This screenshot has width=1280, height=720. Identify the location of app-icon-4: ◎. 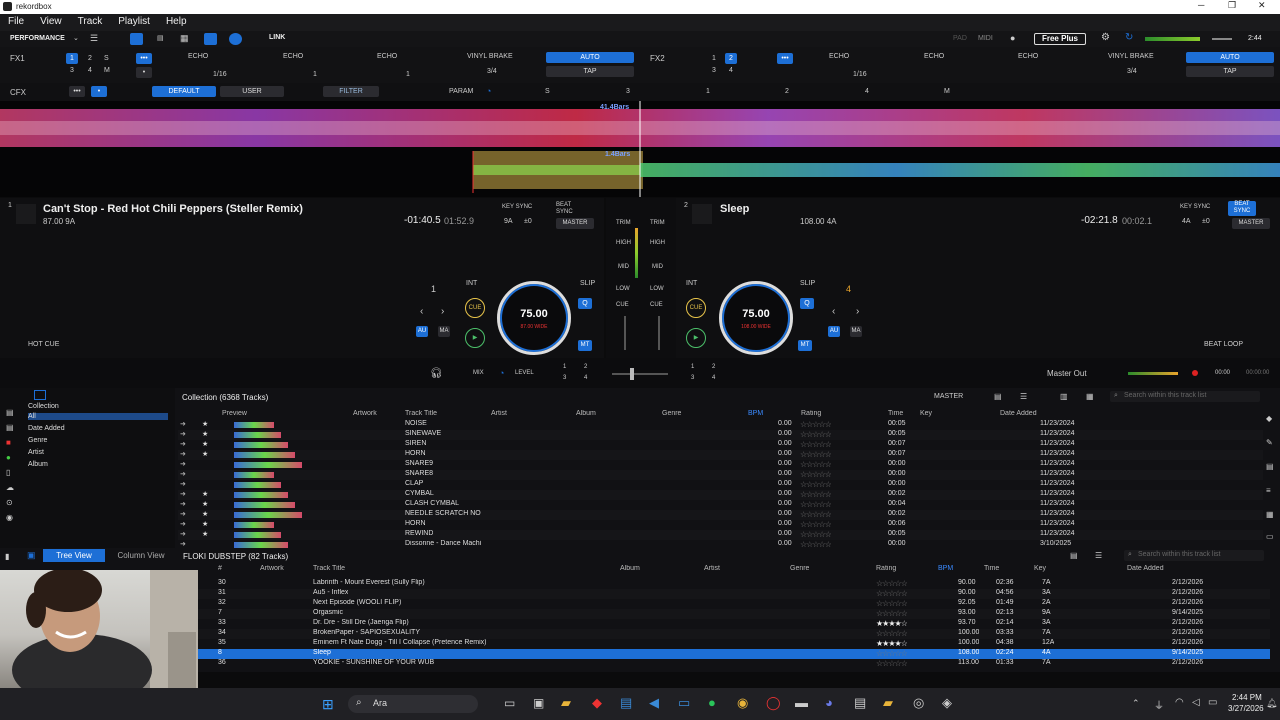
(918, 703).